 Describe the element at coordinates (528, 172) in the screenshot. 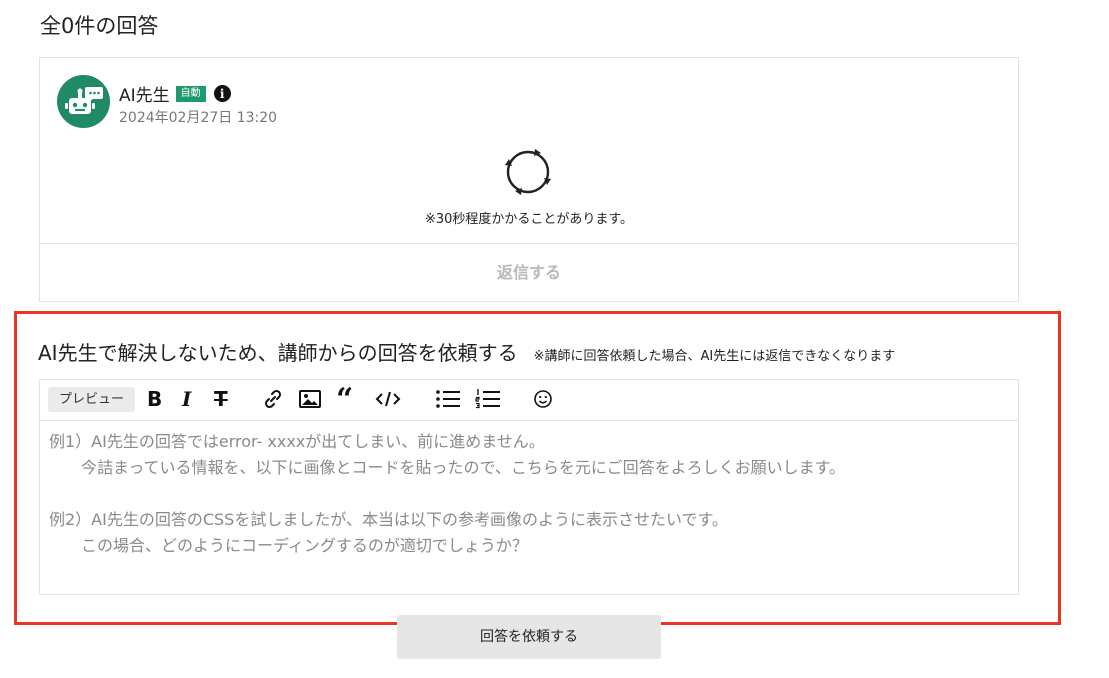

I see `loading-refresh-icon` at that location.